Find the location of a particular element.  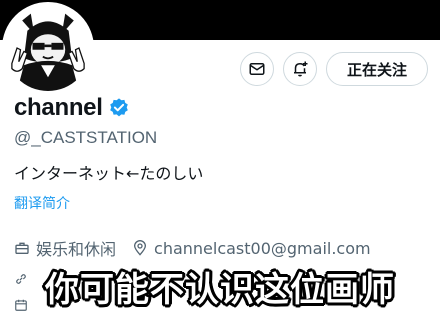

avatar-illustration is located at coordinates (48, 48).